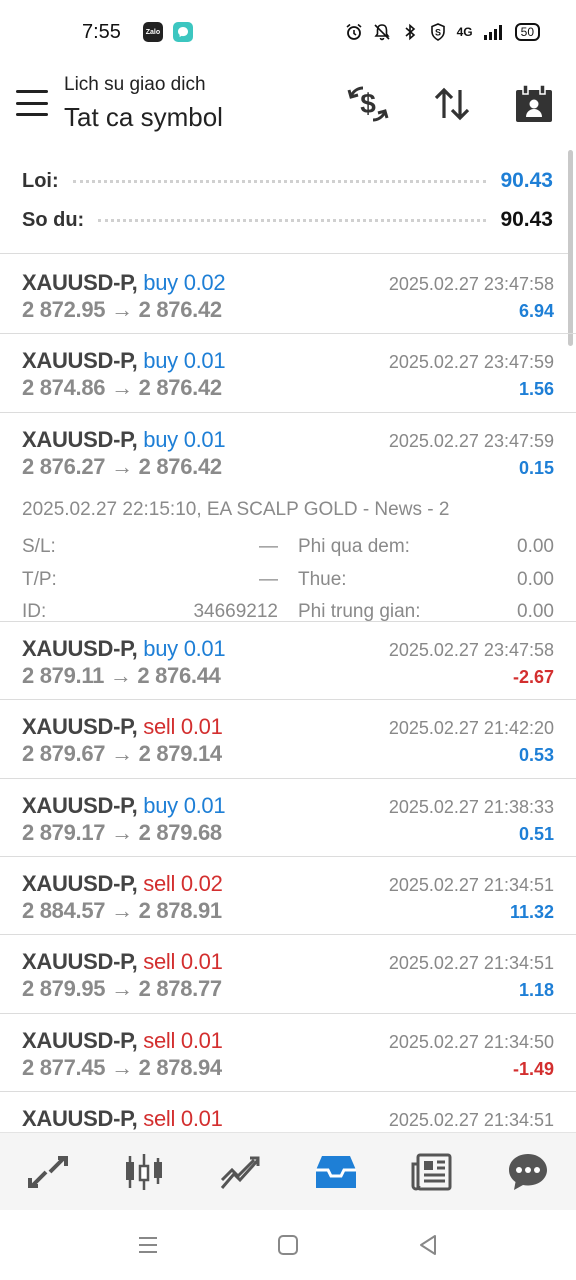 This screenshot has height=1280, width=576. What do you see at coordinates (240, 1172) in the screenshot?
I see `trade-icon` at bounding box center [240, 1172].